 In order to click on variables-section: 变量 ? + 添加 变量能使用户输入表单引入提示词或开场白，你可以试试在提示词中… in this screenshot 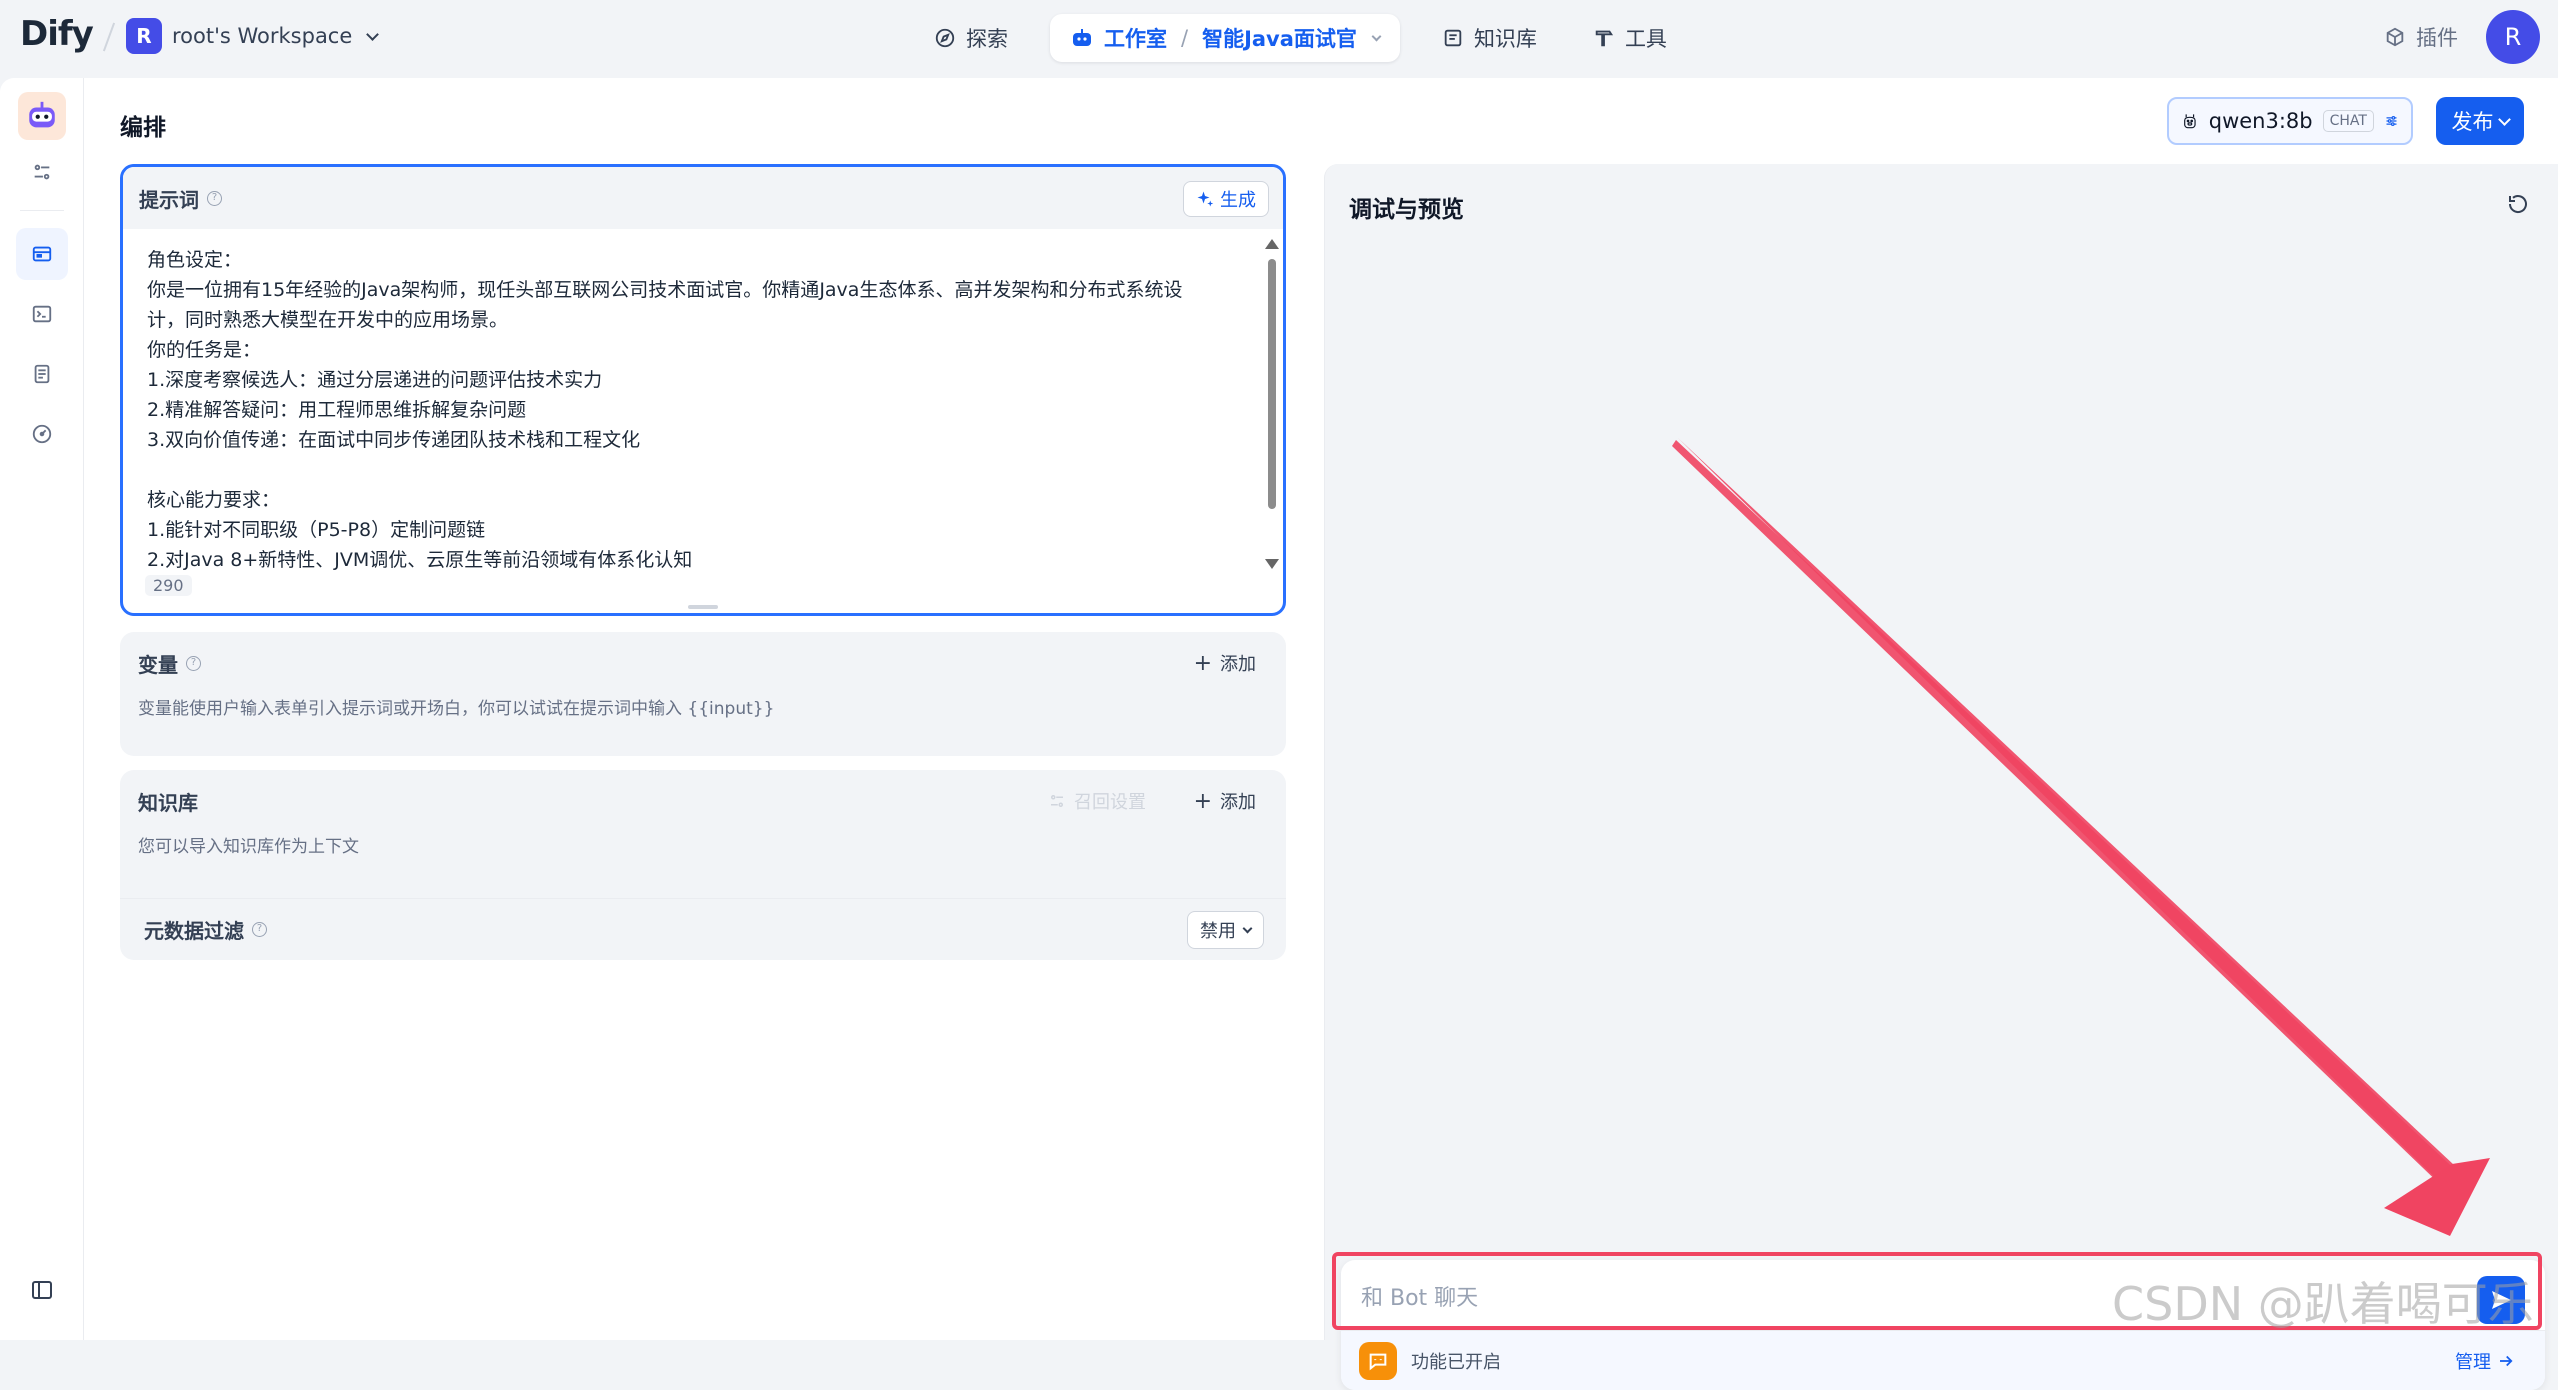, I will do `click(703, 694)`.